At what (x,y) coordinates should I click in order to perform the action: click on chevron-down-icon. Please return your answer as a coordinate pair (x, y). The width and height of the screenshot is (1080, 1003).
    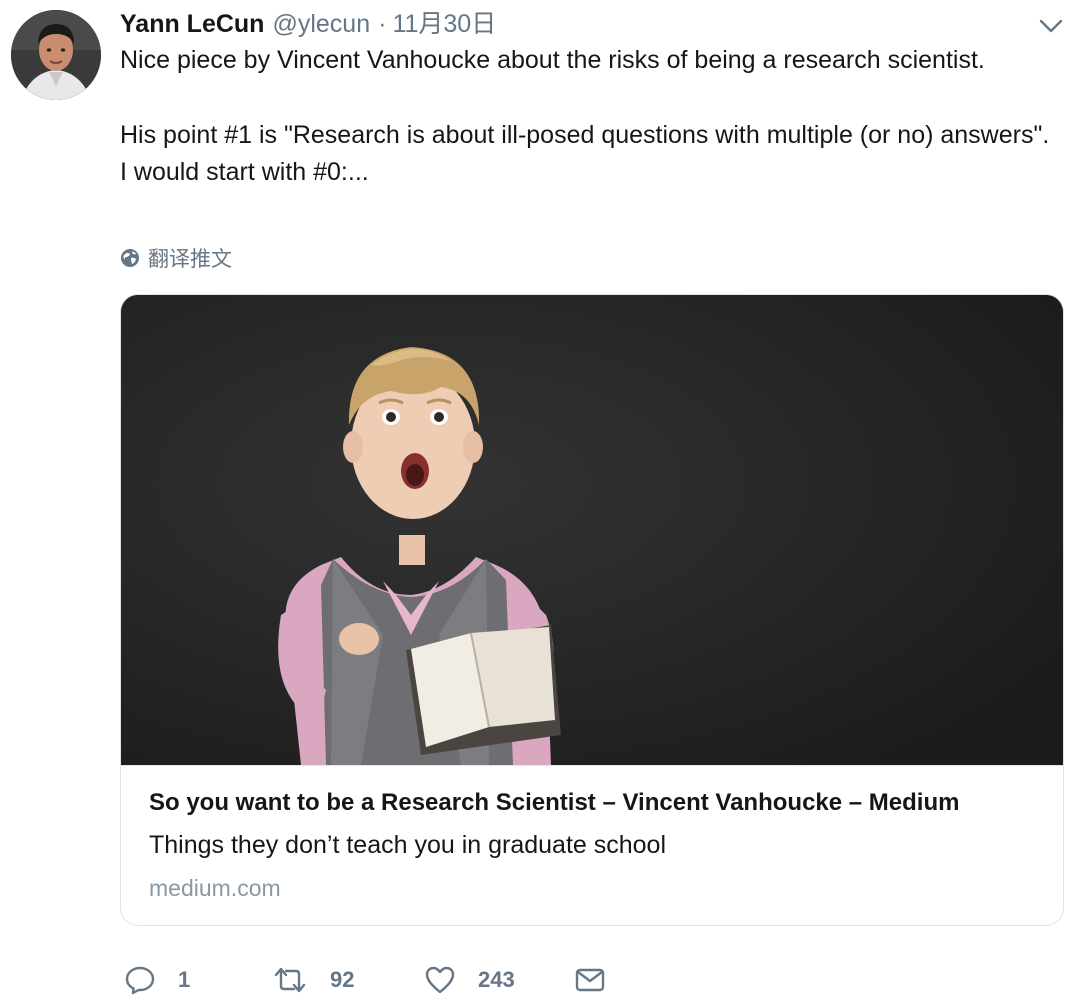
    Looking at the image, I should click on (1051, 26).